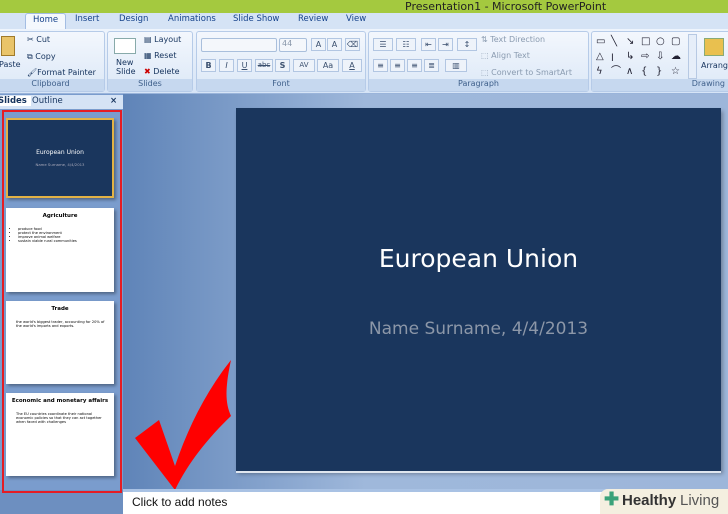  What do you see at coordinates (383, 44) in the screenshot?
I see `bullets-button: ☰` at bounding box center [383, 44].